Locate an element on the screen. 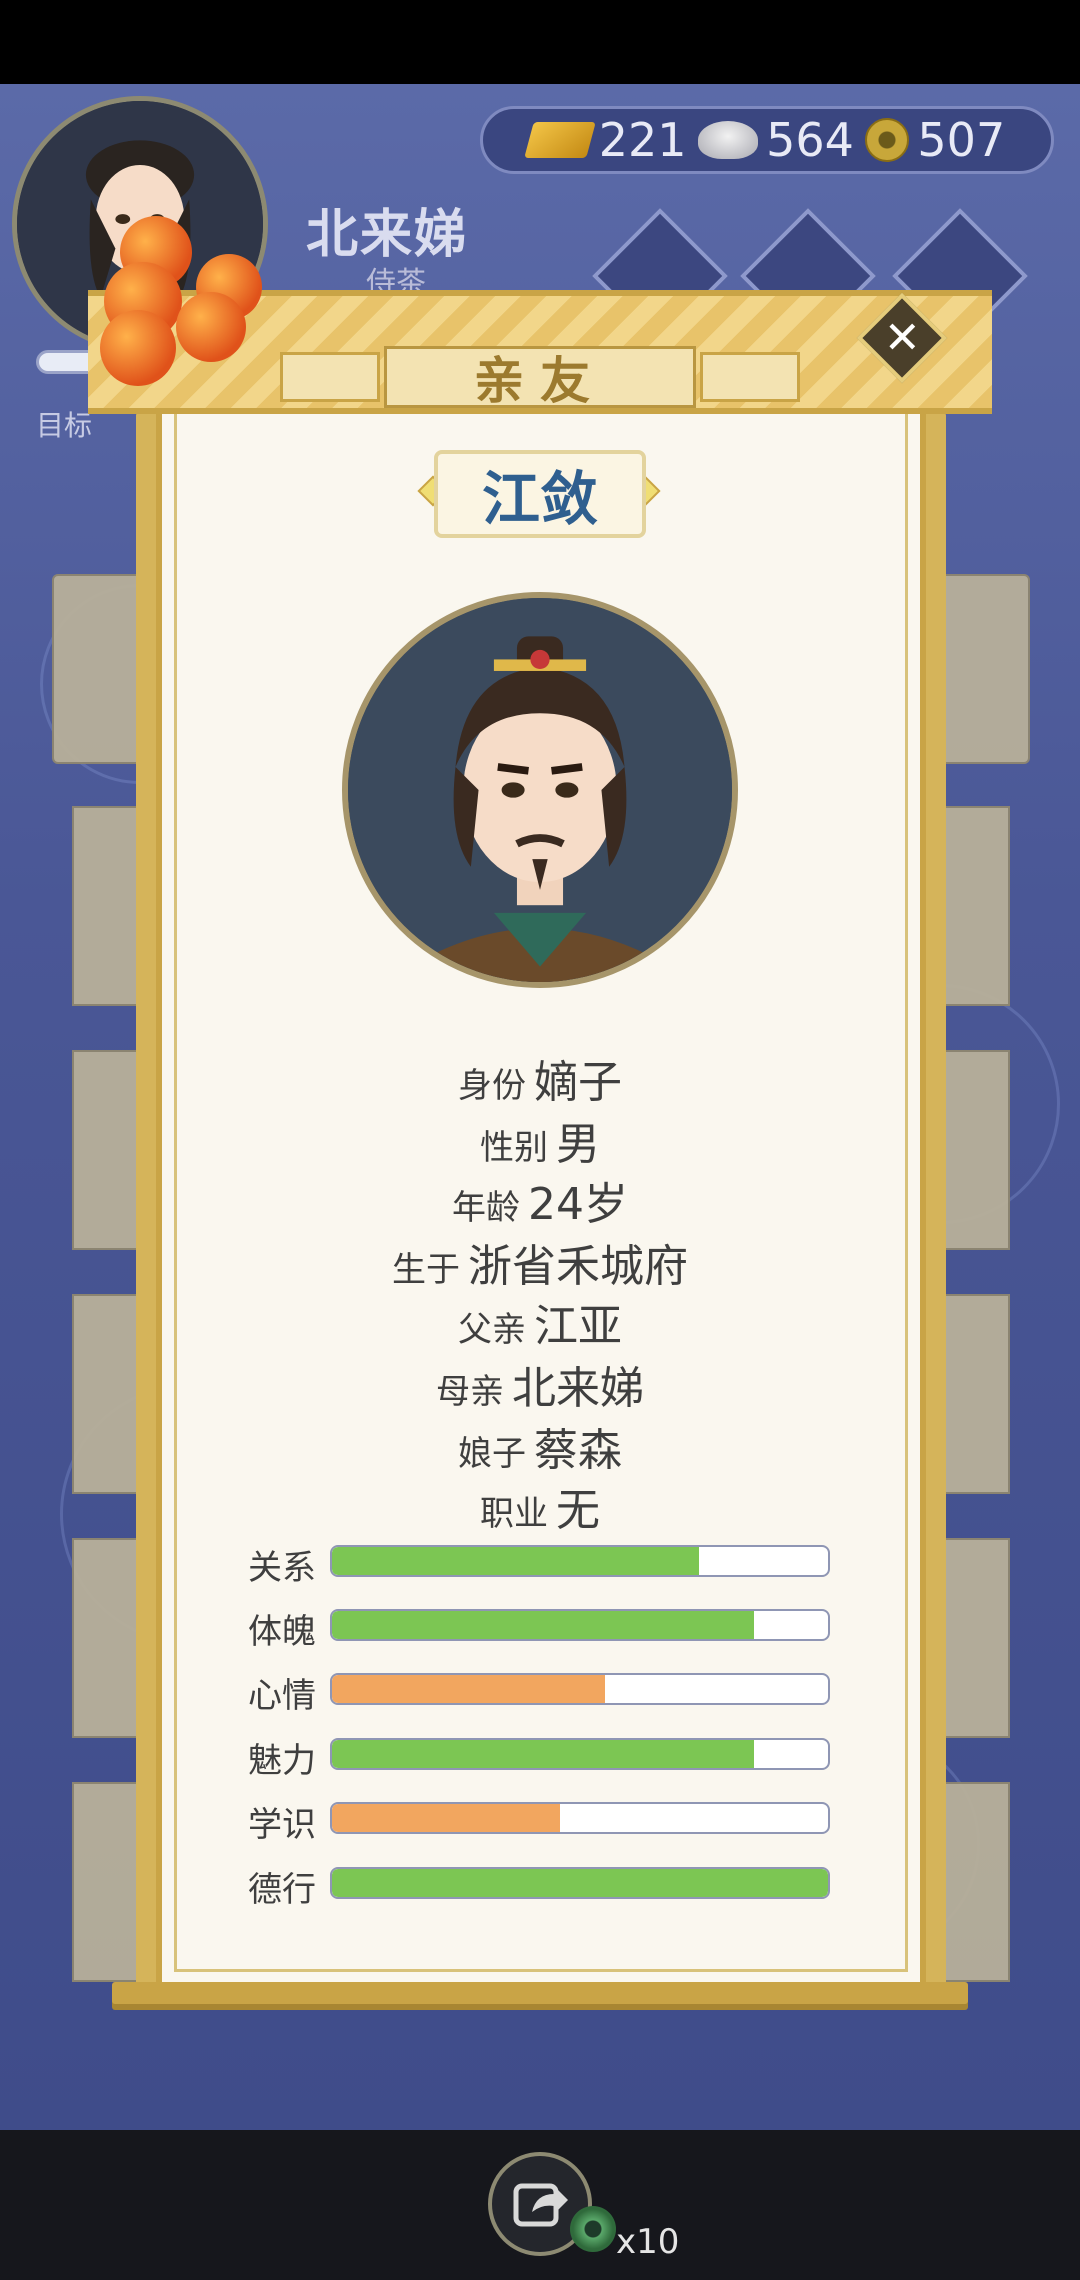 This screenshot has height=2280, width=1080. info-value: 无 is located at coordinates (578, 1510).